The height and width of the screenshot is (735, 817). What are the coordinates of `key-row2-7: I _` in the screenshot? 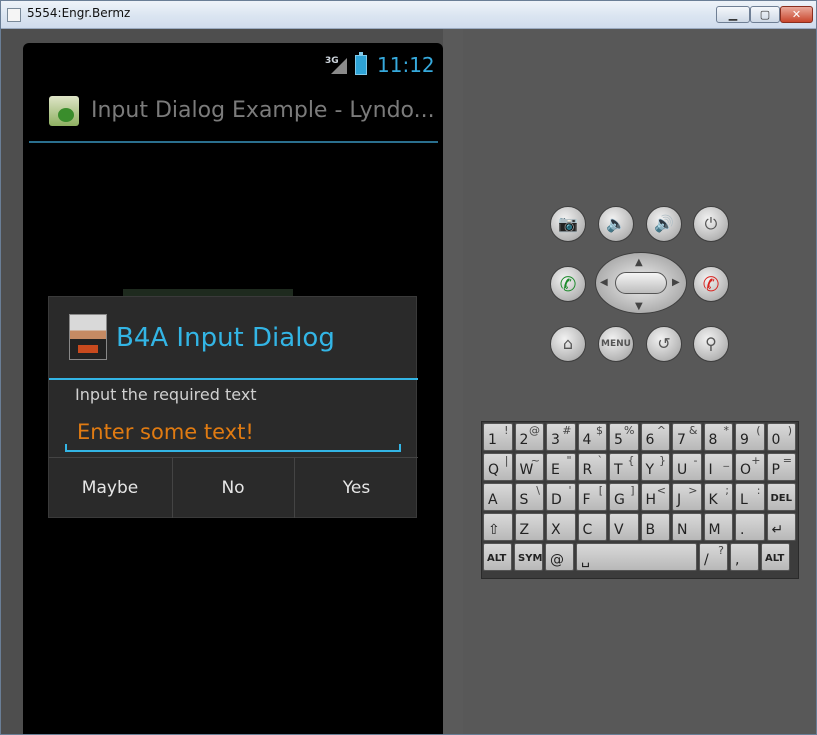 It's located at (718, 467).